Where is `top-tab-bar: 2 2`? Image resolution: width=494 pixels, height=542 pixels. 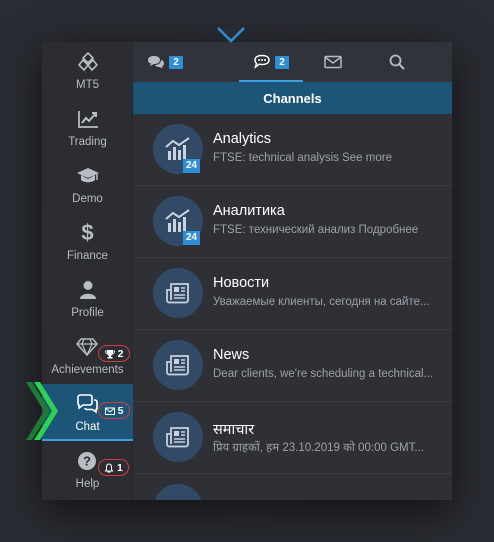
top-tab-bar: 2 2 is located at coordinates (292, 62).